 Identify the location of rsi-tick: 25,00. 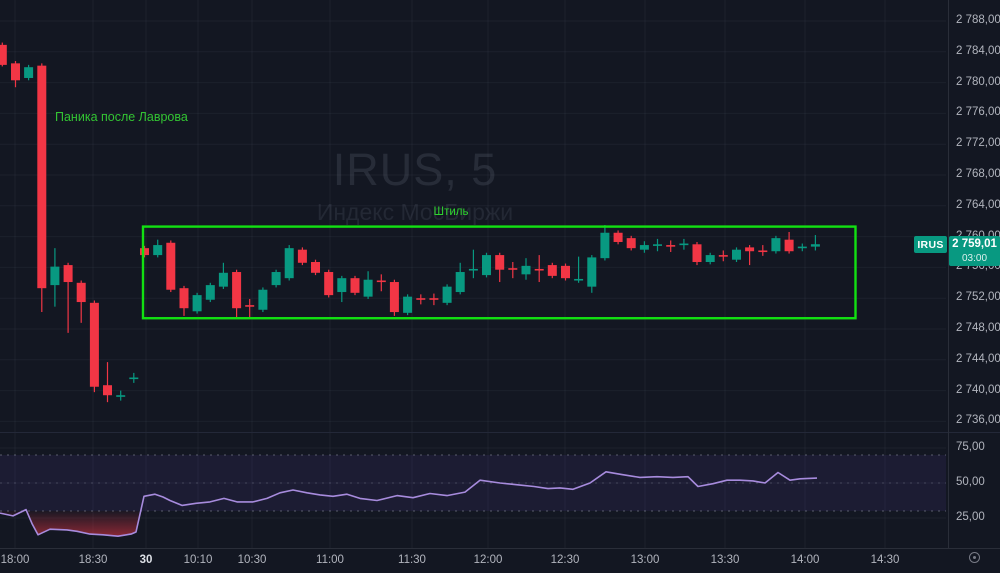
(970, 517).